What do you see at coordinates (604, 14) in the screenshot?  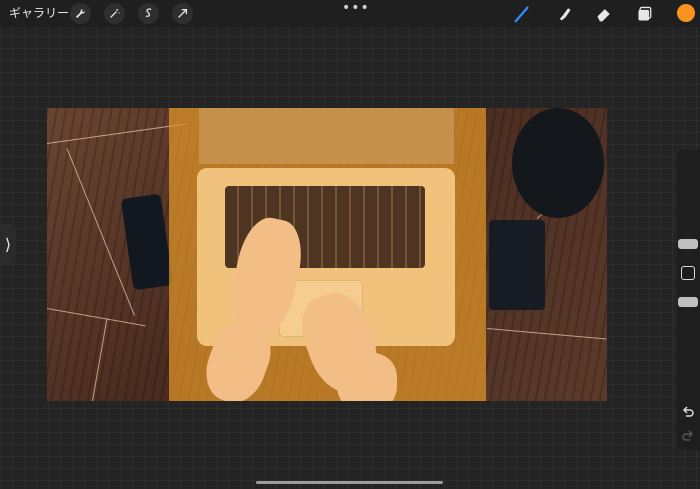 I see `eraser-icon` at bounding box center [604, 14].